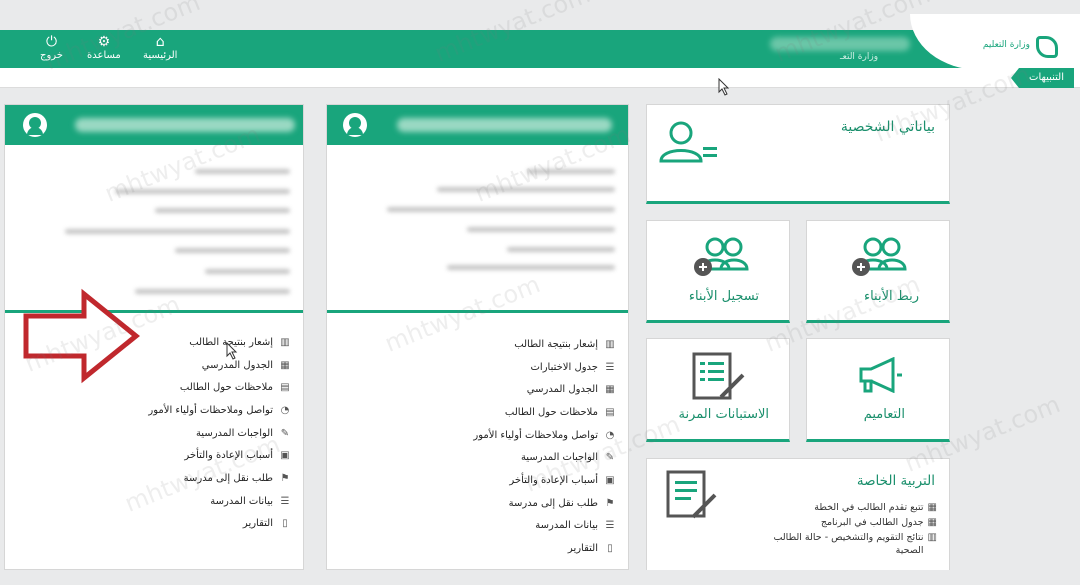 This screenshot has height=585, width=1080. What do you see at coordinates (160, 55) in the screenshot?
I see `nav-home-label: الرئيسية` at bounding box center [160, 55].